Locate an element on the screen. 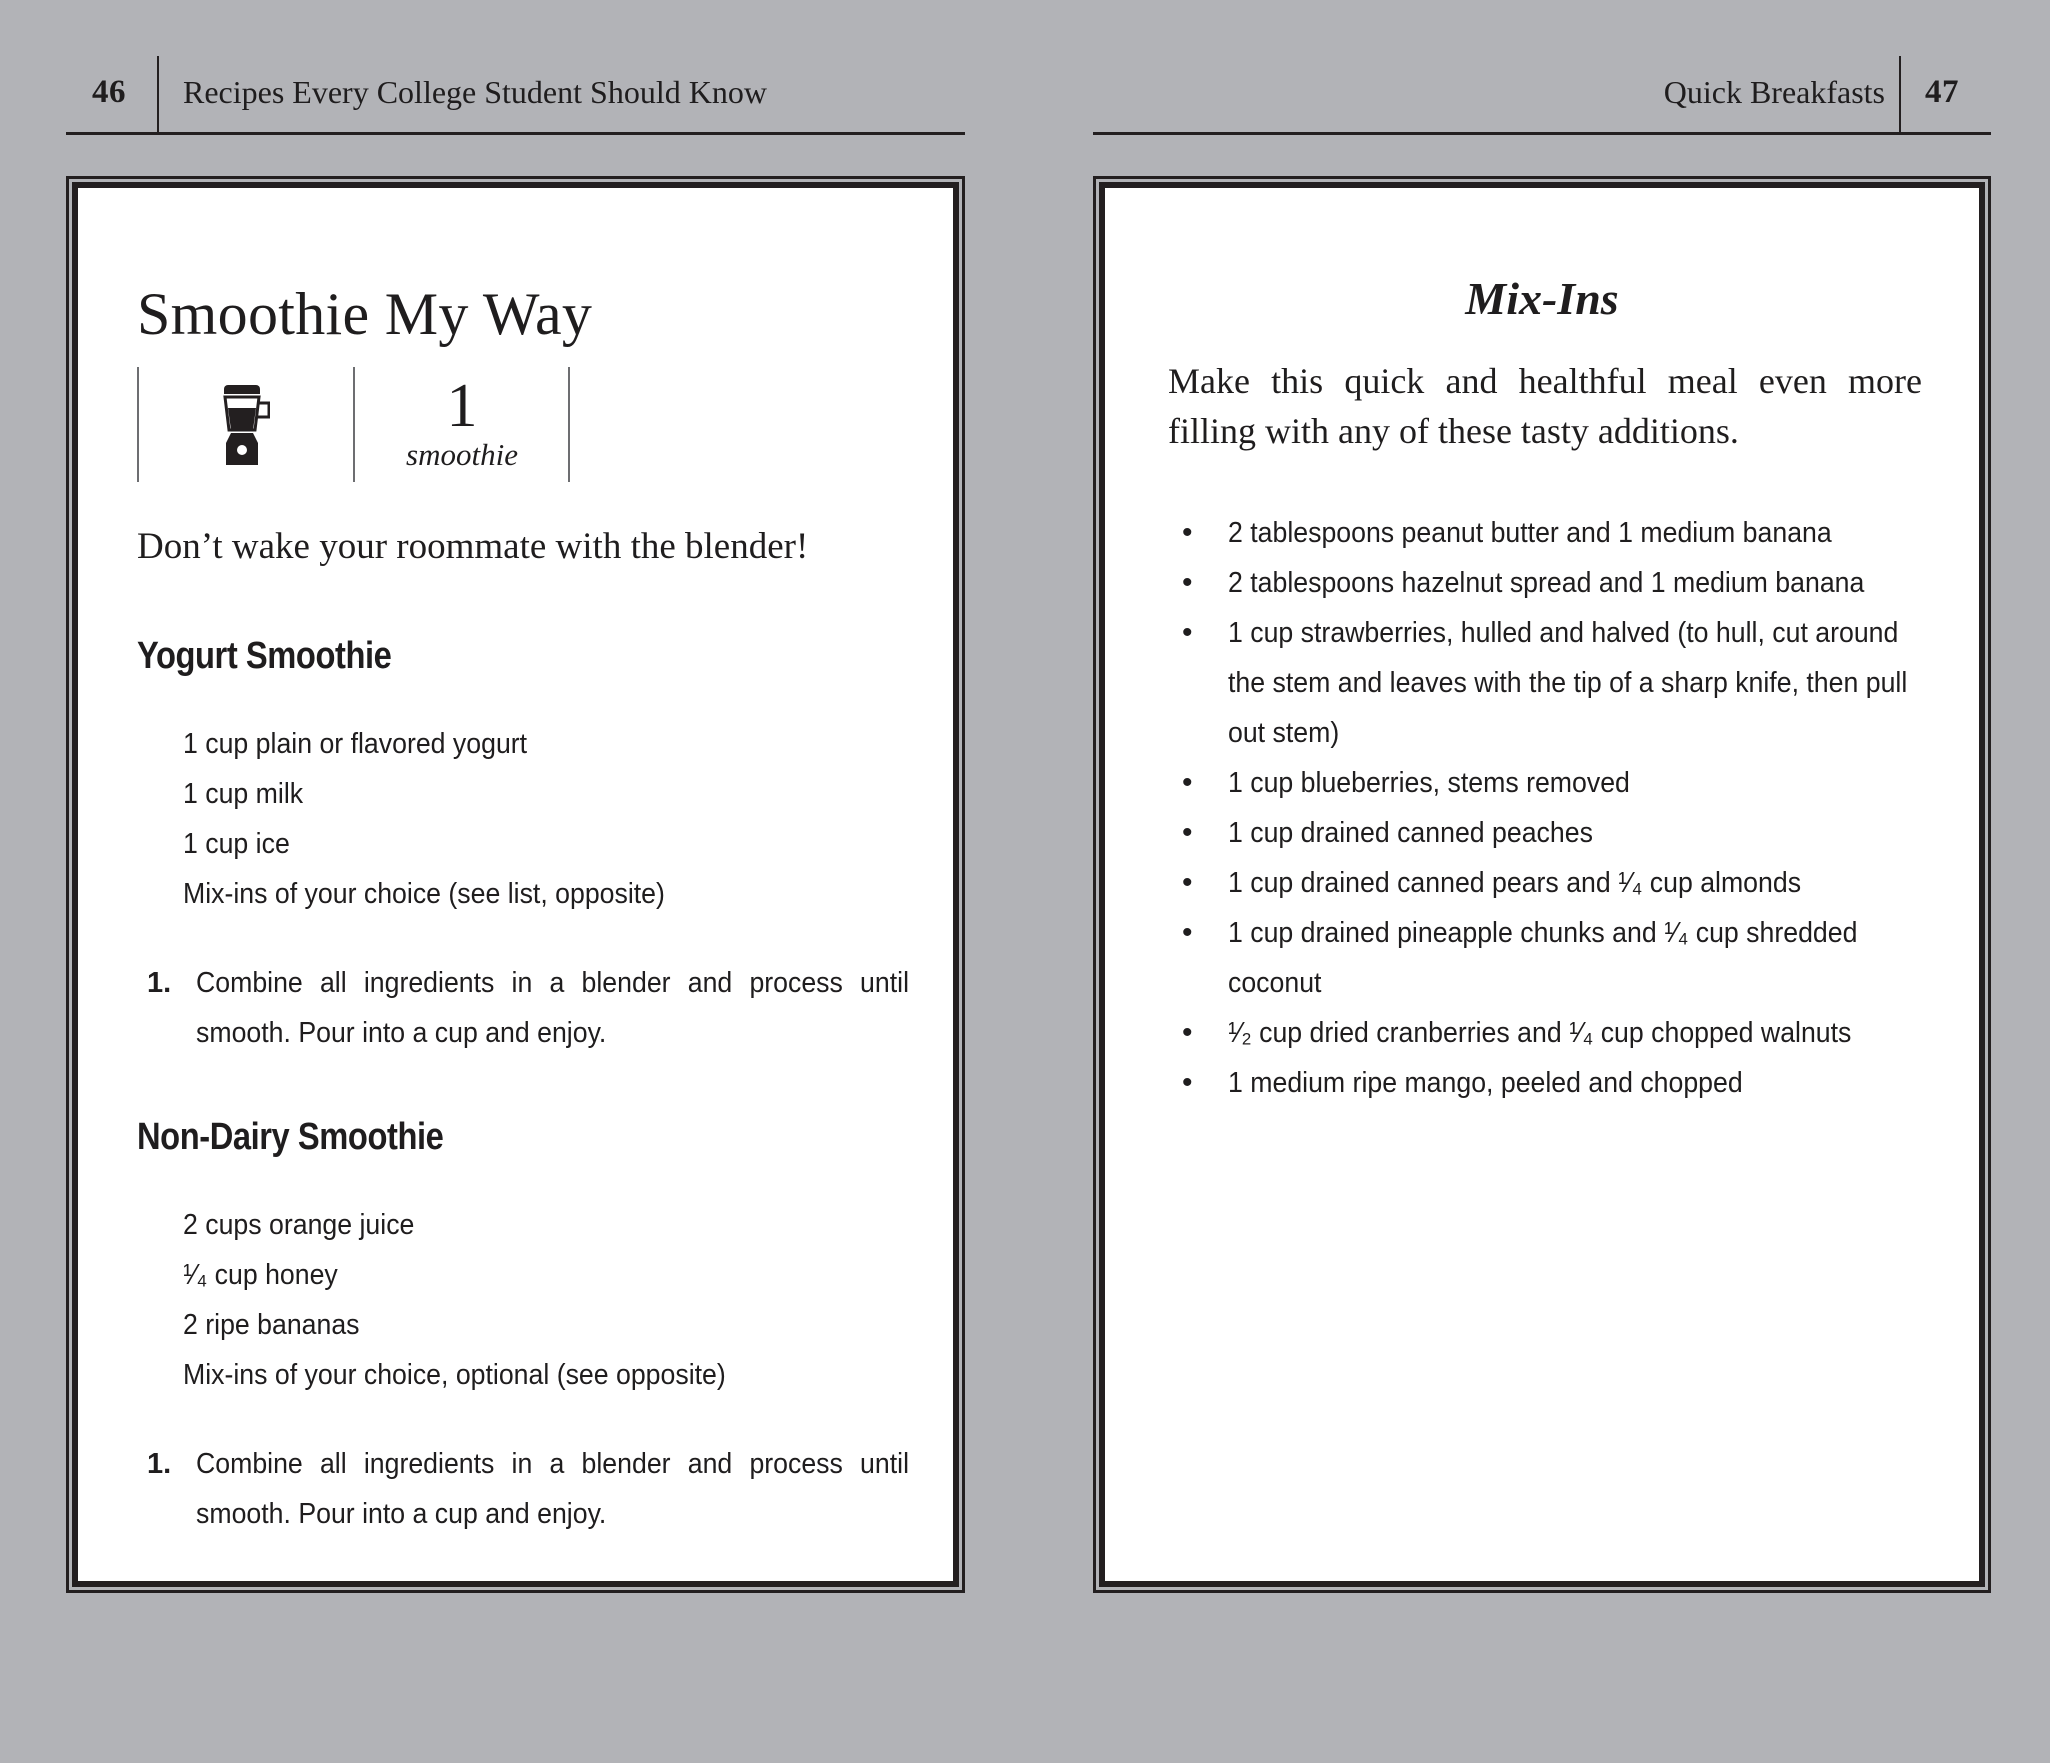 This screenshot has height=1763, width=2050. yield-cell: 1 smoothie is located at coordinates (462, 424).